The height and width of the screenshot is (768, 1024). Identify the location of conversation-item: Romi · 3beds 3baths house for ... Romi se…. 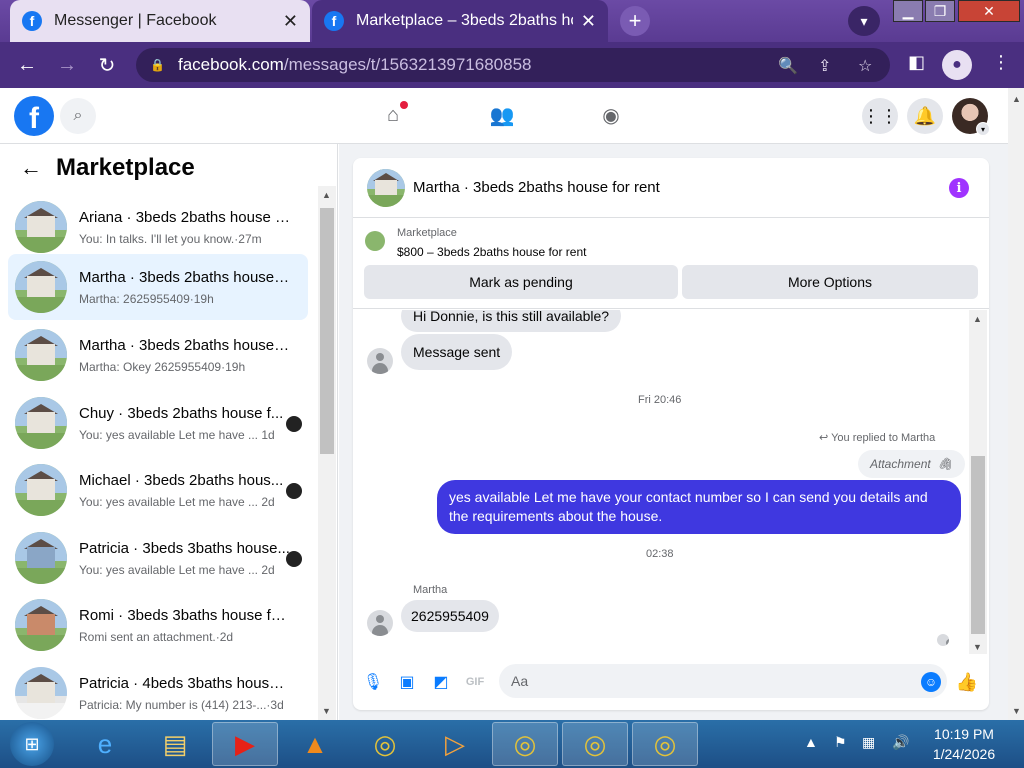
(158, 625).